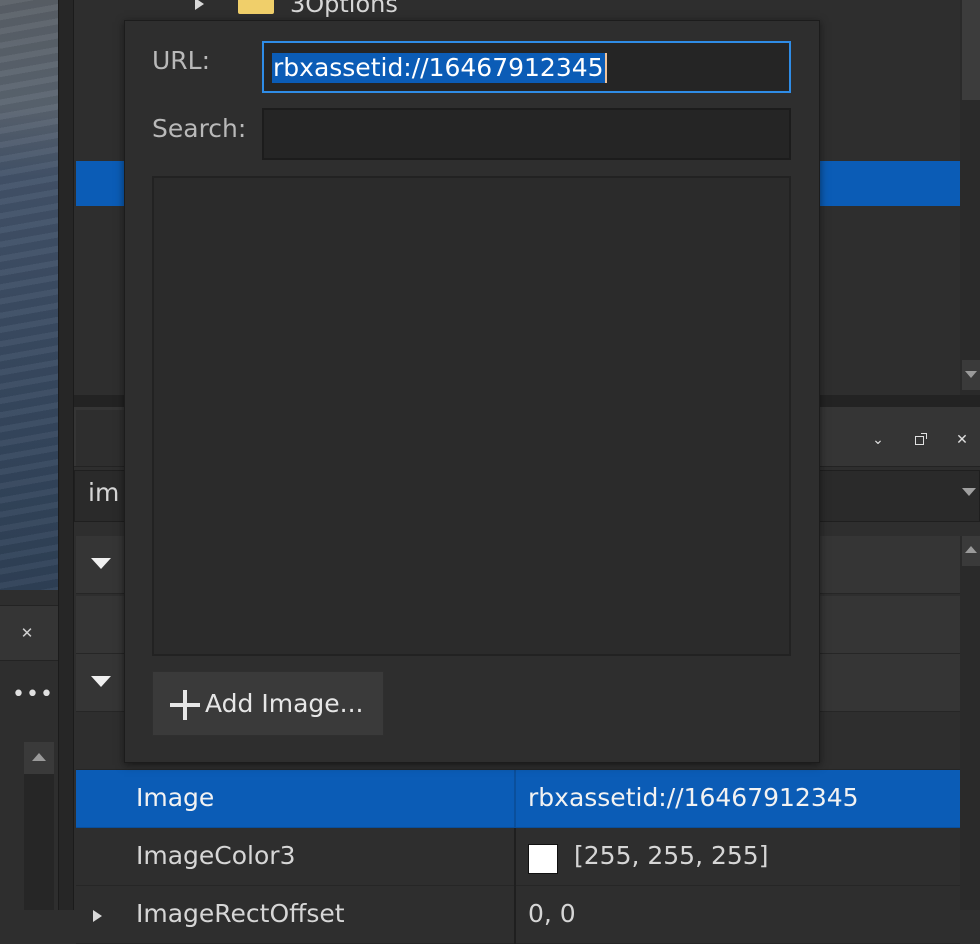  Describe the element at coordinates (518, 857) in the screenshot. I see `property-row-imagecolor3: ImageColor3 [255, 255, 255]` at that location.